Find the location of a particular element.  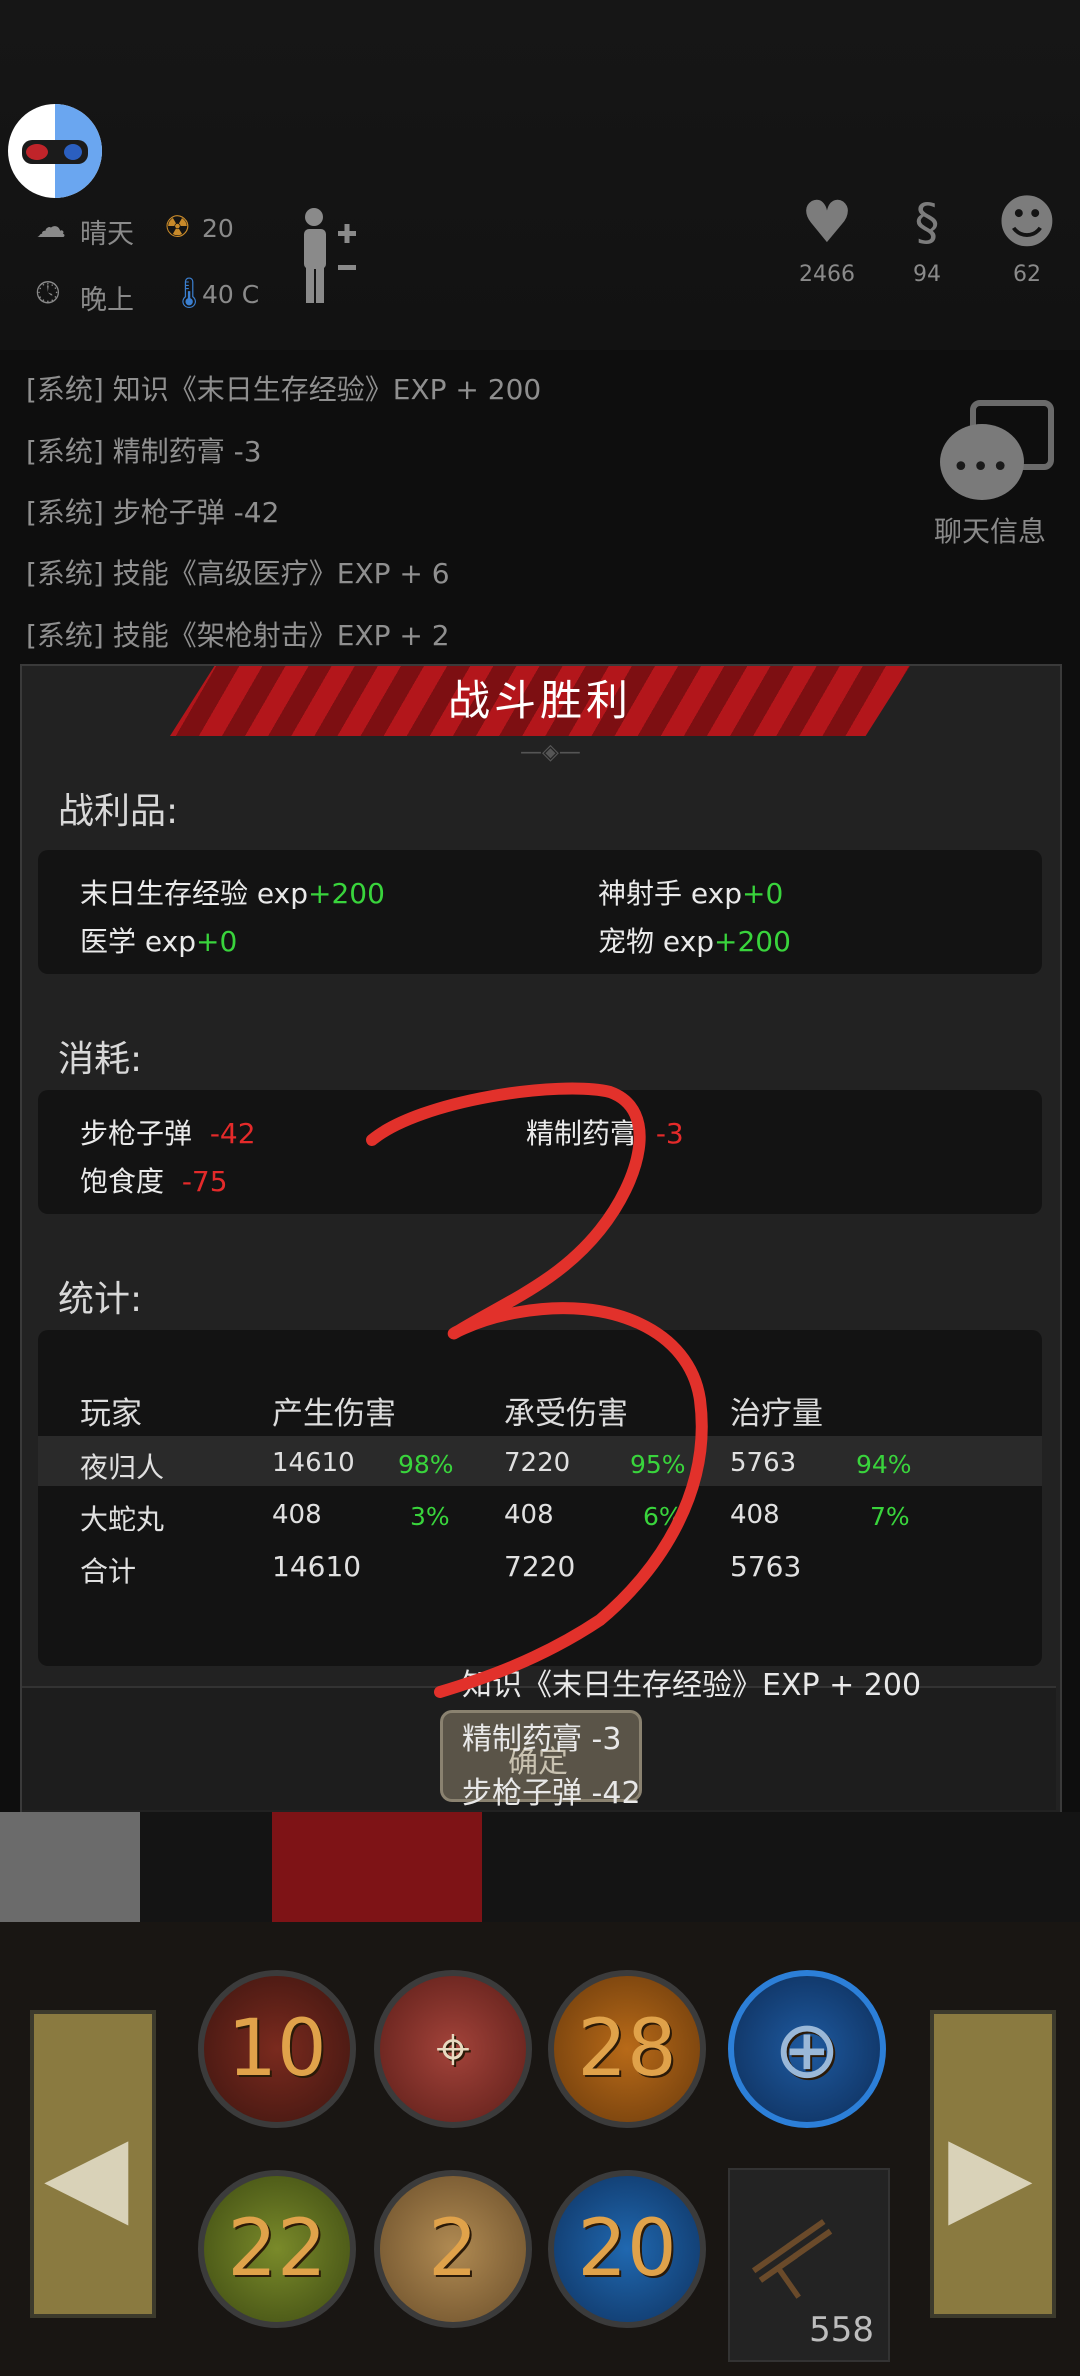

skill-cooldown: 2 is located at coordinates (453, 2249).